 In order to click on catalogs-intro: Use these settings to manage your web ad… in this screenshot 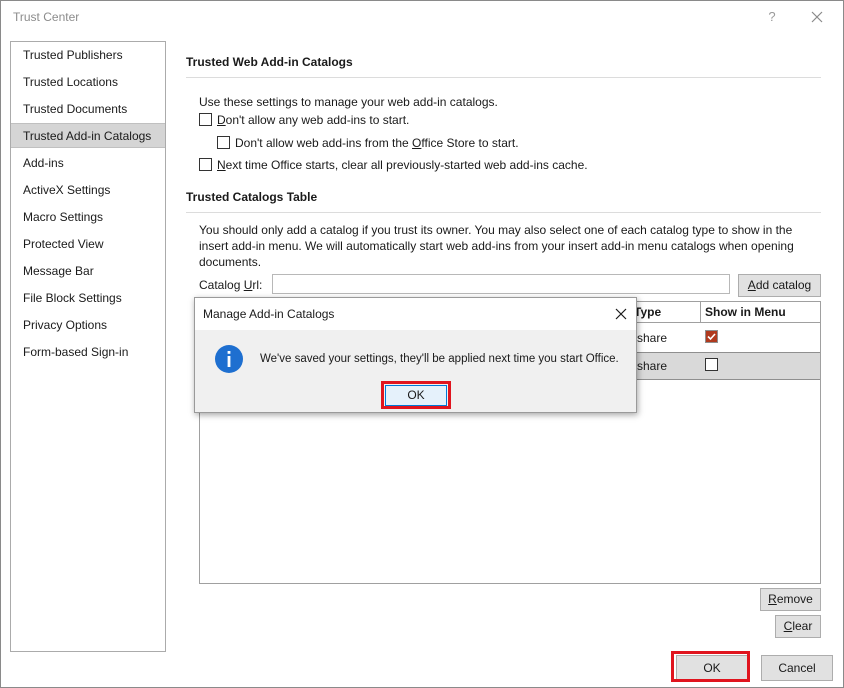, I will do `click(348, 102)`.